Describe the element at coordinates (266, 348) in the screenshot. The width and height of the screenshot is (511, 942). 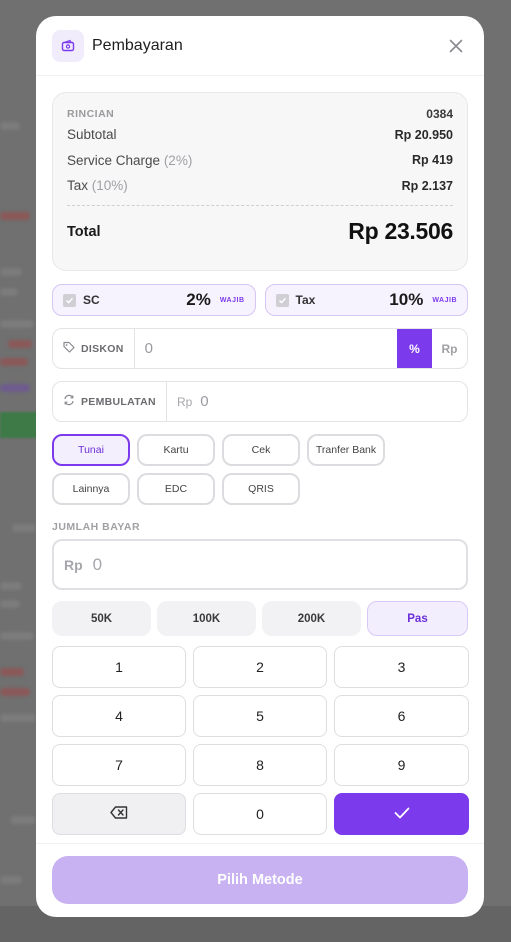
I see `discount-input: 0` at that location.